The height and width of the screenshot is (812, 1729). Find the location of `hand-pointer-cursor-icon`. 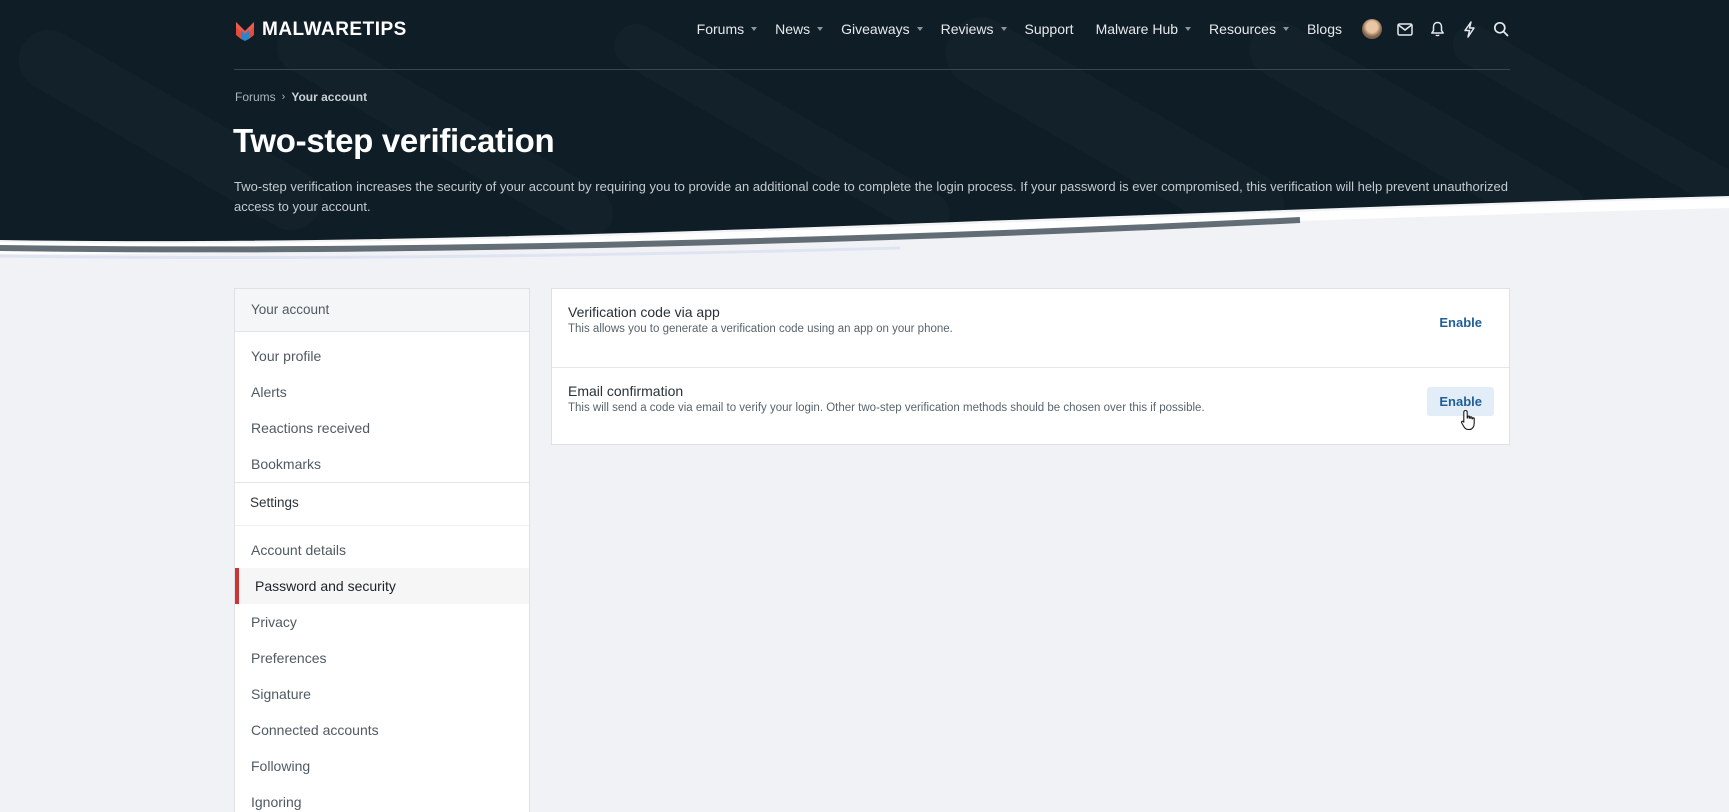

hand-pointer-cursor-icon is located at coordinates (1467, 420).